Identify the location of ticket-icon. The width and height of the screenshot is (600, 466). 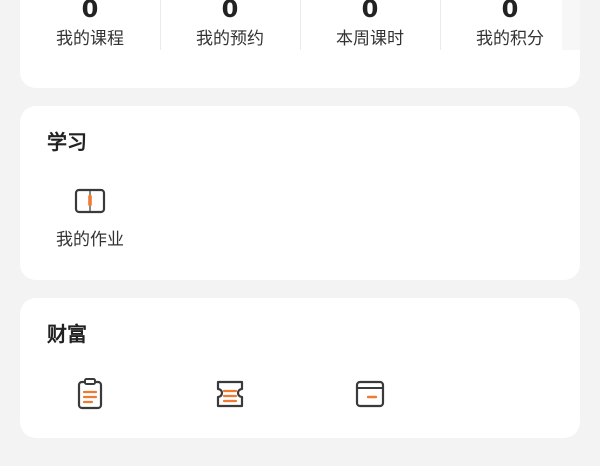
(230, 394).